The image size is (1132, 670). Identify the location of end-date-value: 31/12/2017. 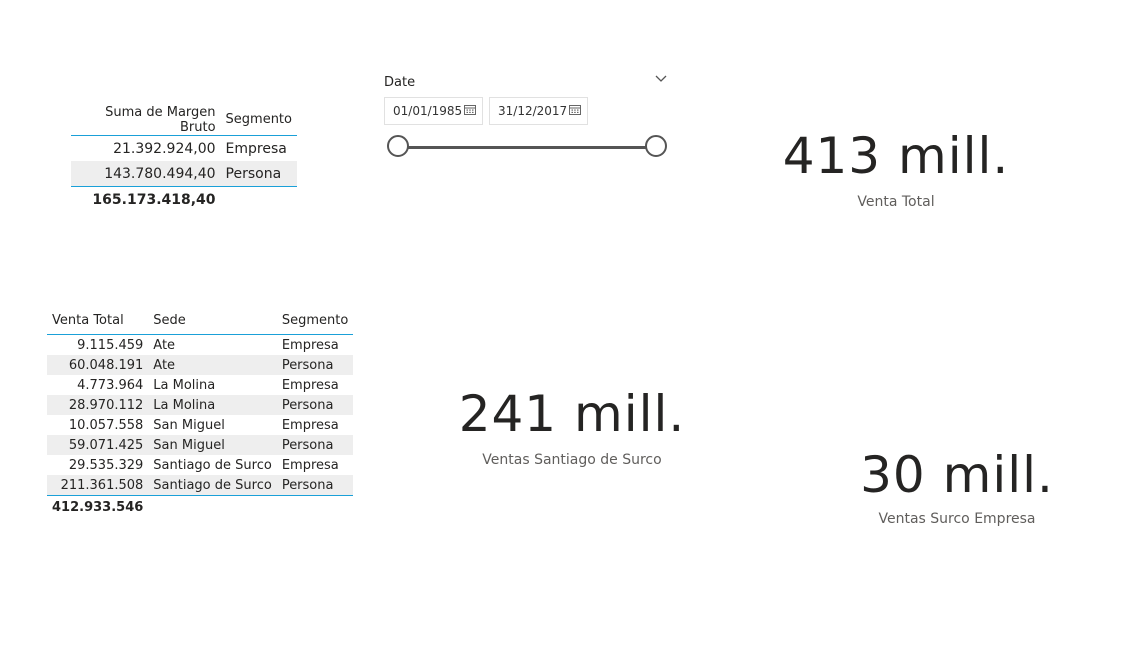
(533, 111).